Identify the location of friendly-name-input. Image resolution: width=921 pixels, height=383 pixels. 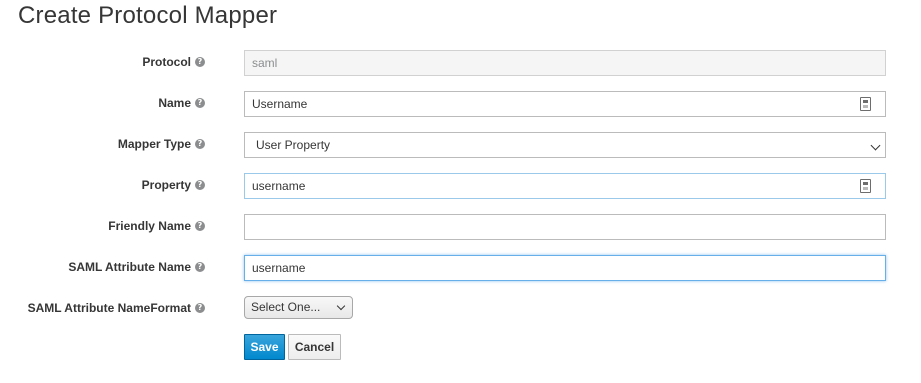
(565, 227).